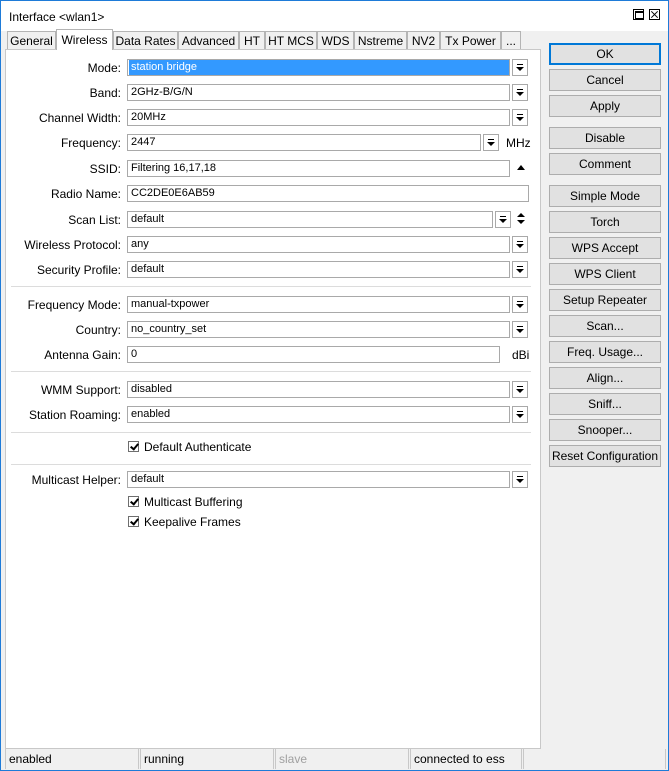 The height and width of the screenshot is (771, 669). Describe the element at coordinates (80, 390) in the screenshot. I see `wmm-support-label: WMM Support:` at that location.